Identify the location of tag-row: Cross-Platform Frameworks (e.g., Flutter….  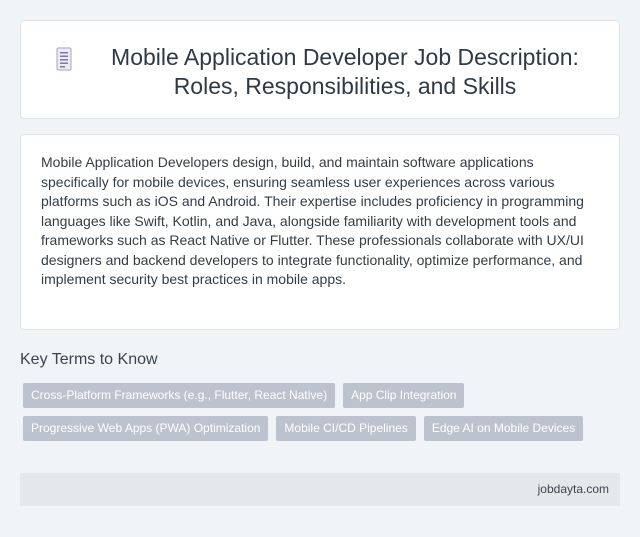
(323, 395).